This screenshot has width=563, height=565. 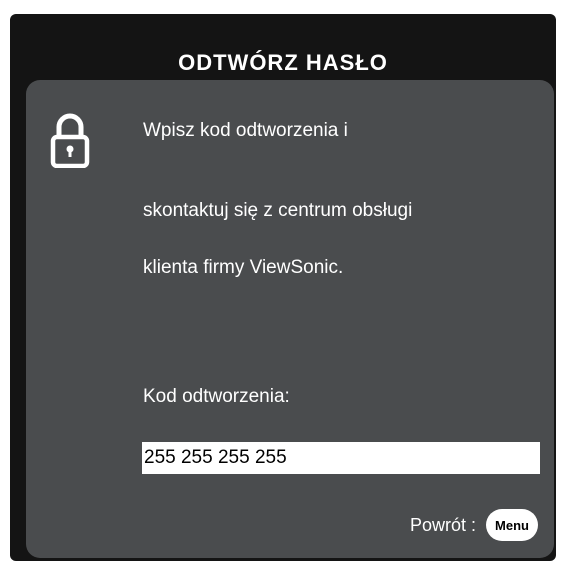 What do you see at coordinates (245, 130) in the screenshot?
I see `instruction-line-1: Wpisz kod odtworzenia i` at bounding box center [245, 130].